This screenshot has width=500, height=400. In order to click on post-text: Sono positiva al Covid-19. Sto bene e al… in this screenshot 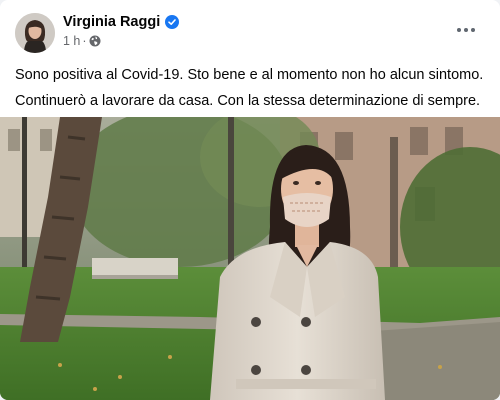, I will do `click(250, 88)`.